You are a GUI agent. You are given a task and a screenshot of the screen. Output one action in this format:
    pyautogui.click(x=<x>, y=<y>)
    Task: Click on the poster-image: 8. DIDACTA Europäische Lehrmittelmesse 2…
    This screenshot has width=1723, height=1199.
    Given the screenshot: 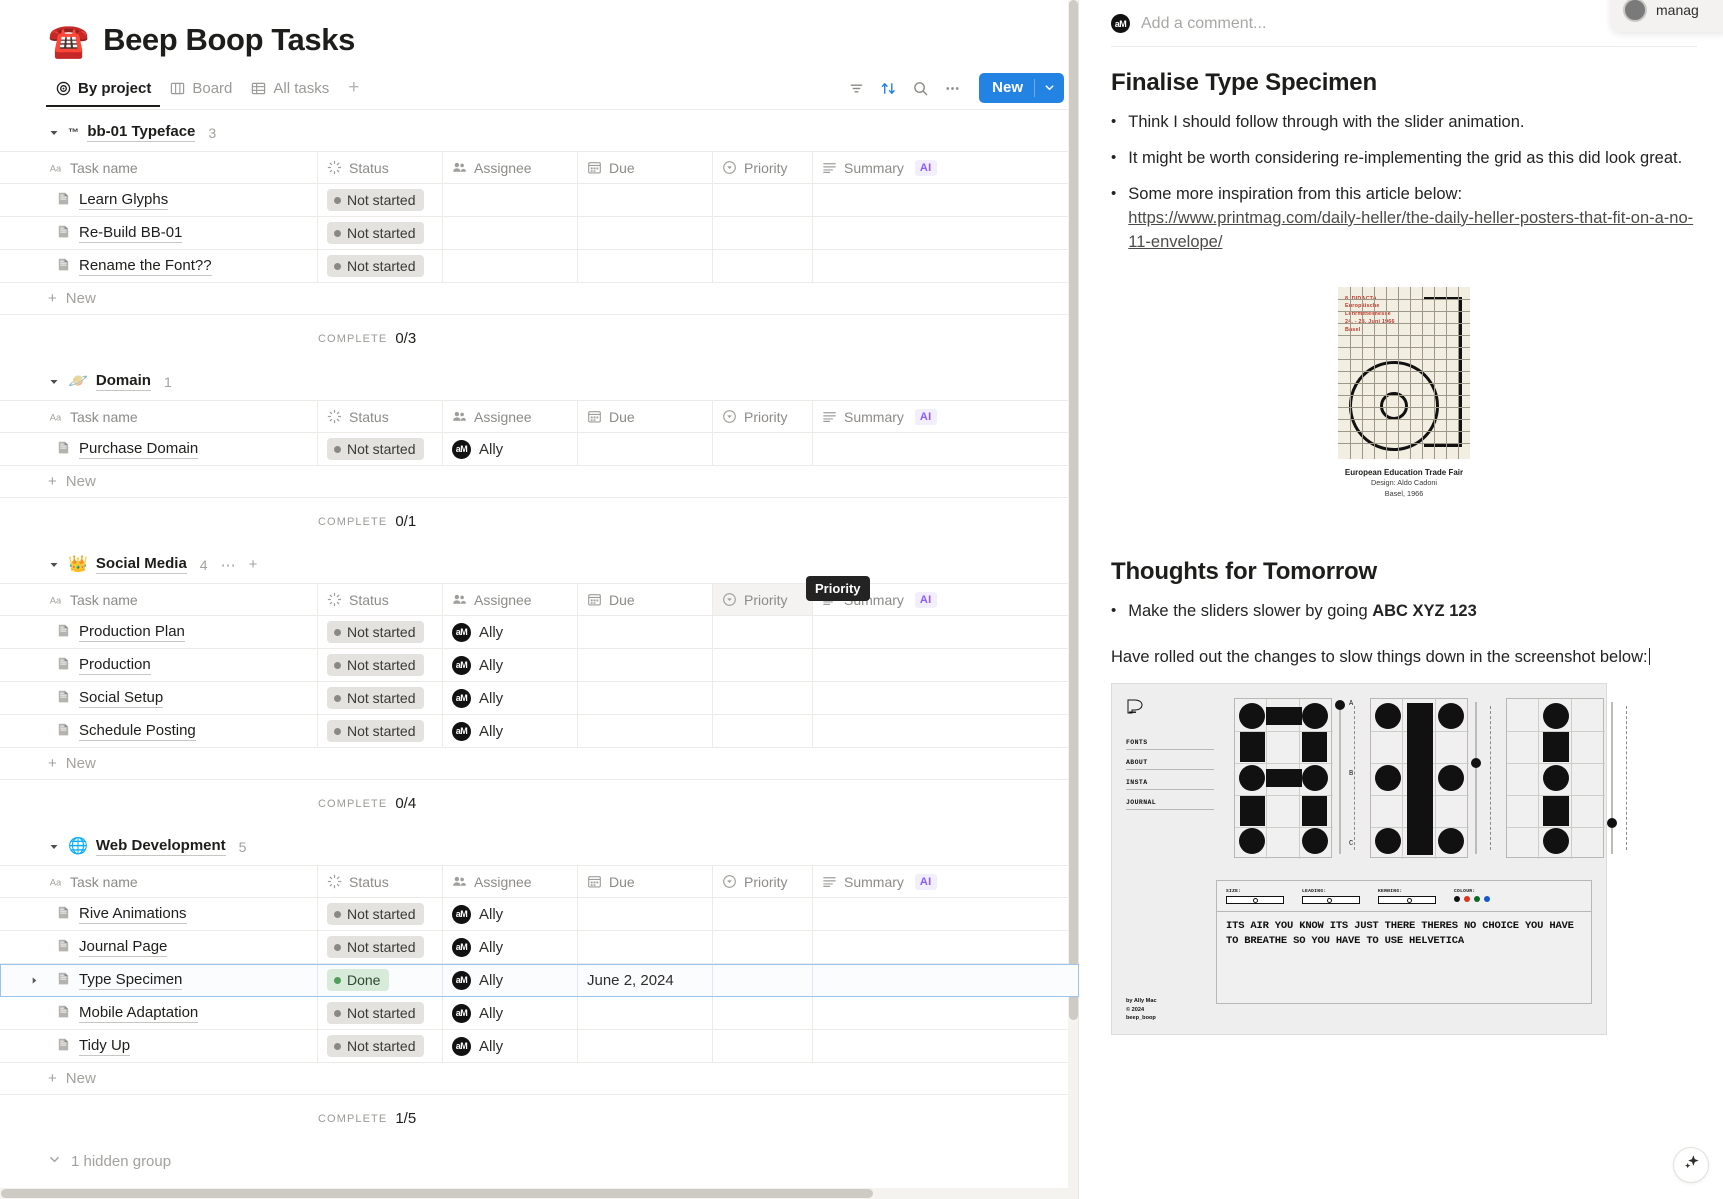 What is the action you would take?
    pyautogui.click(x=1404, y=401)
    